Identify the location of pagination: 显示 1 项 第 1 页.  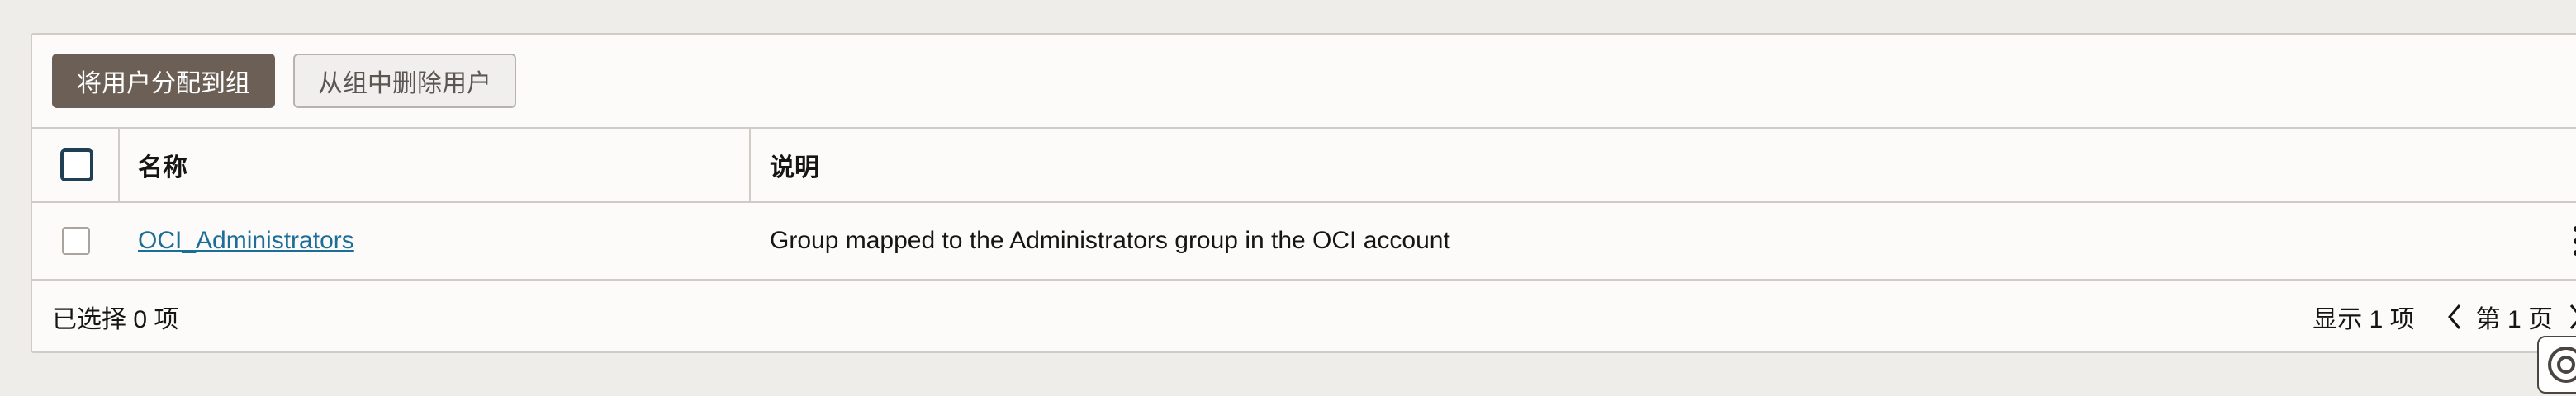
(2444, 317).